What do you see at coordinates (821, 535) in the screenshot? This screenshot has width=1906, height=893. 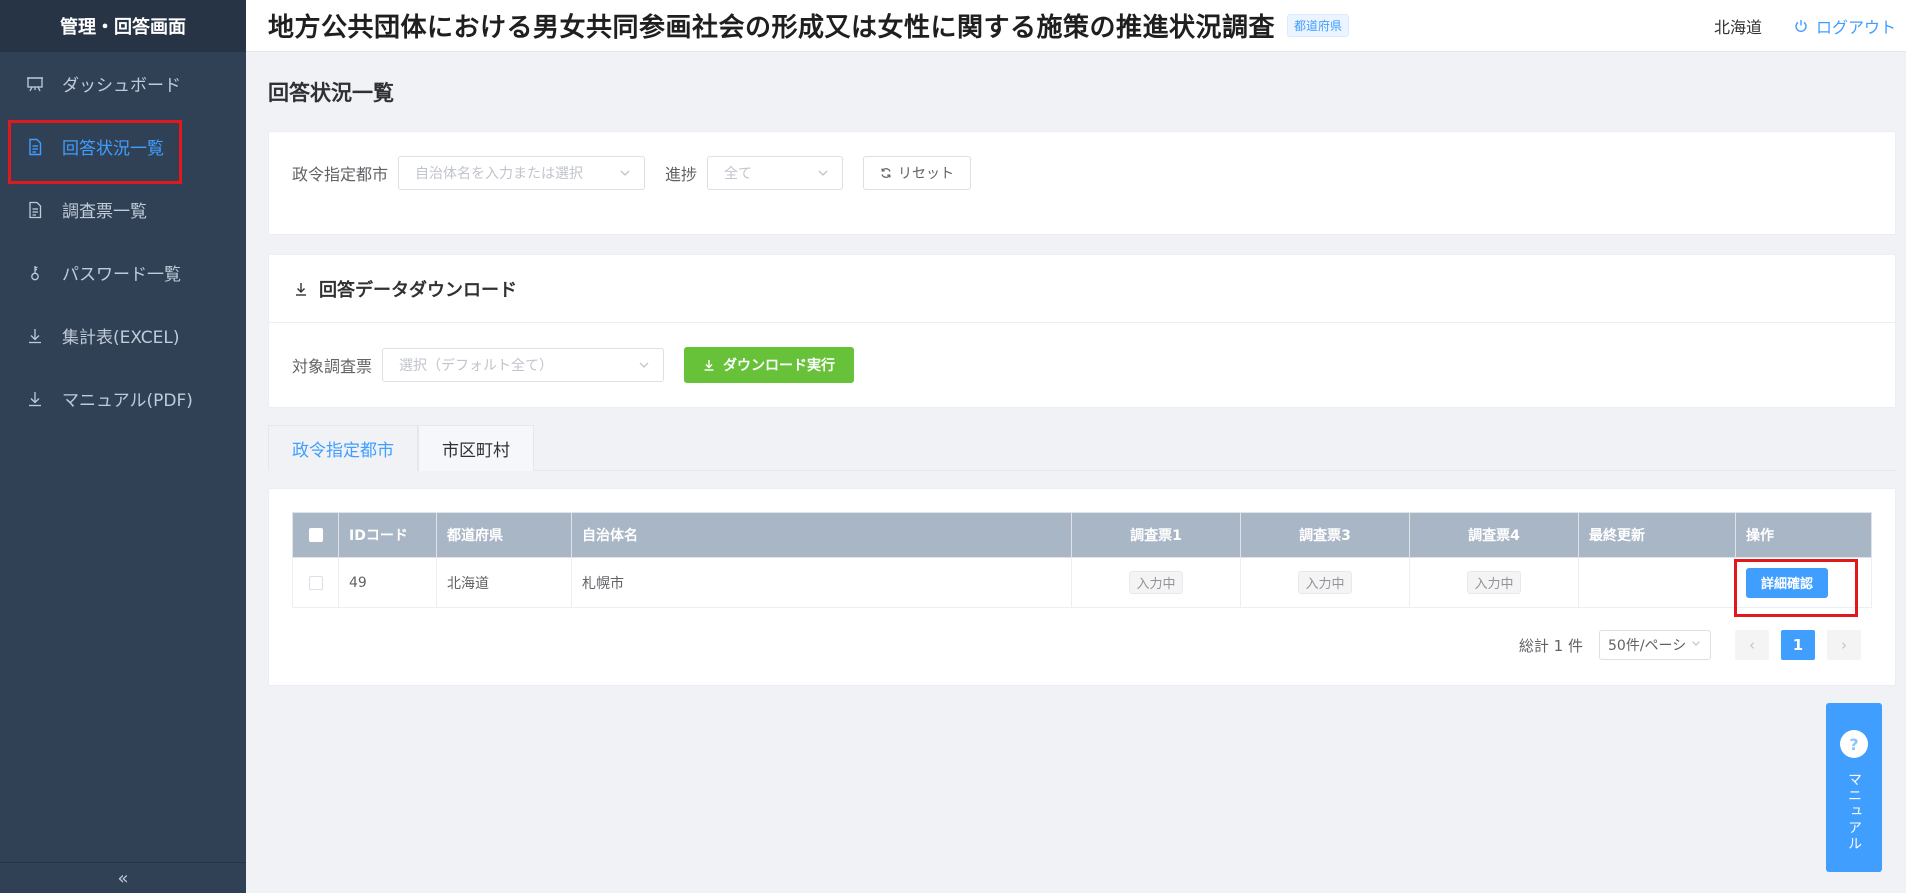 I see `col-municipality: 自治体名` at bounding box center [821, 535].